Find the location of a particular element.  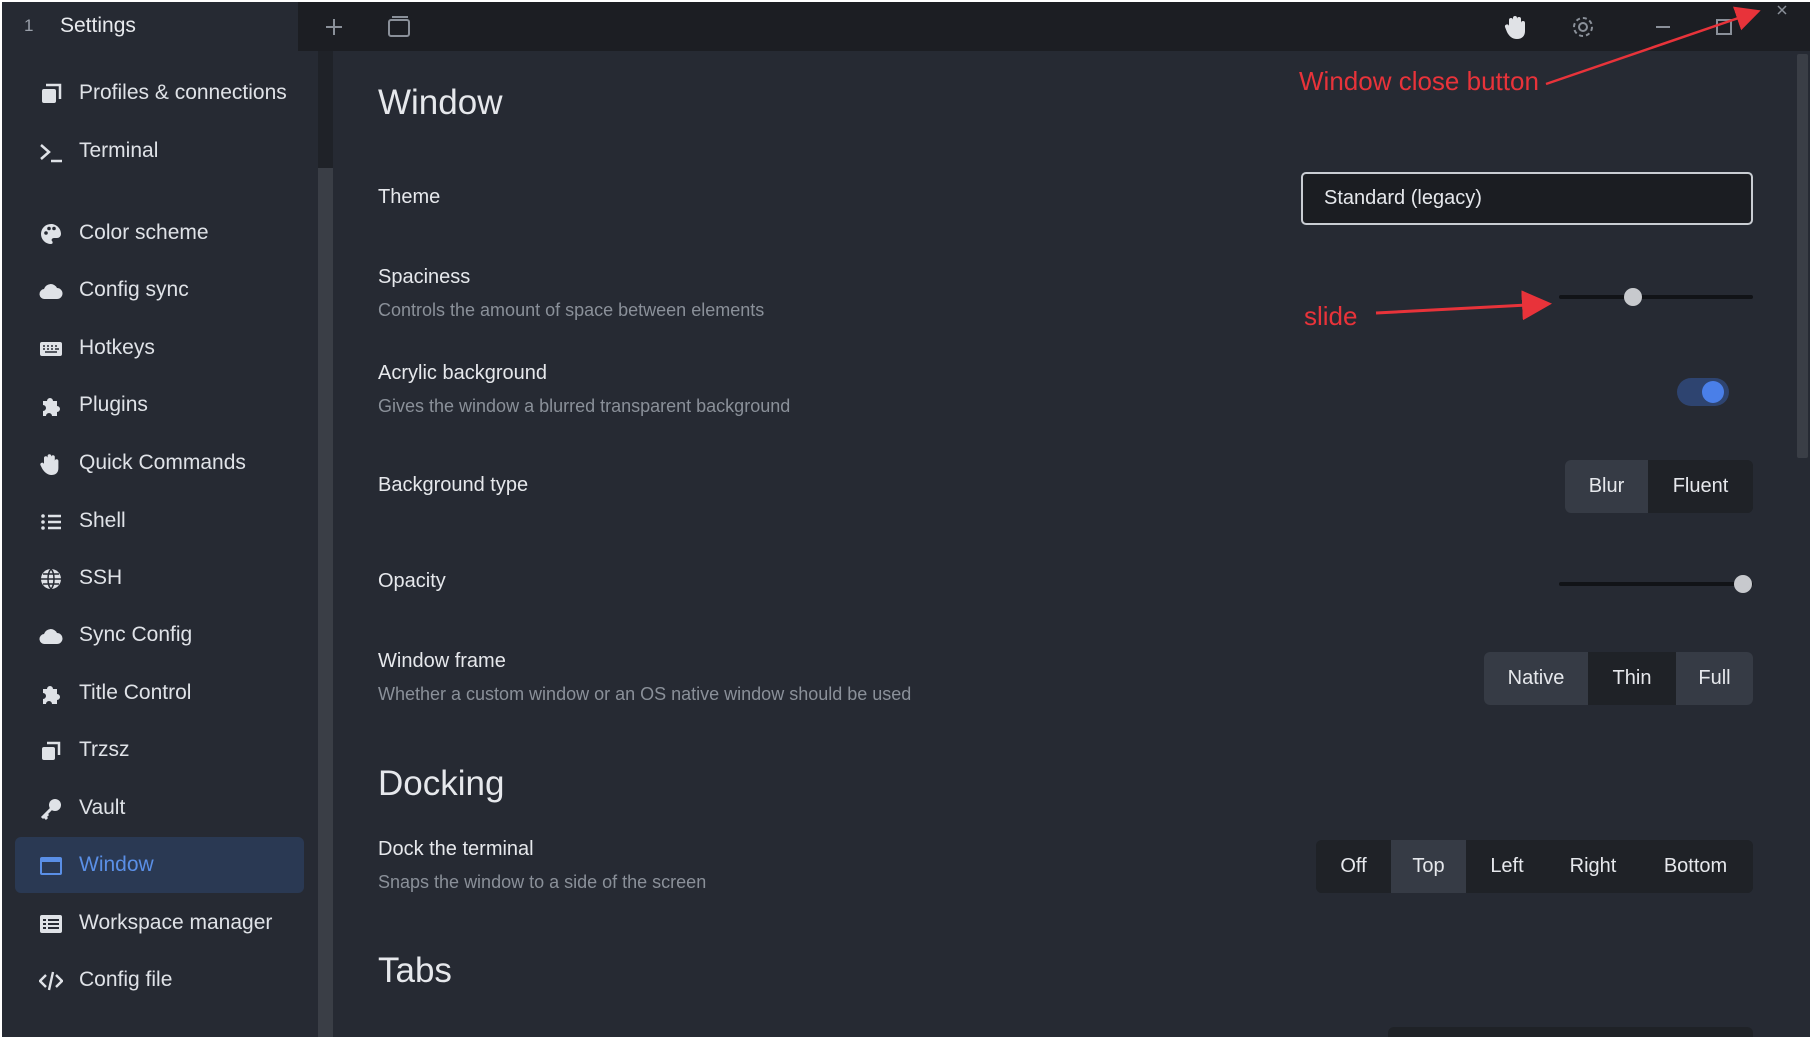

sidebar-item-profiles: Profiles & connections is located at coordinates (159, 93).